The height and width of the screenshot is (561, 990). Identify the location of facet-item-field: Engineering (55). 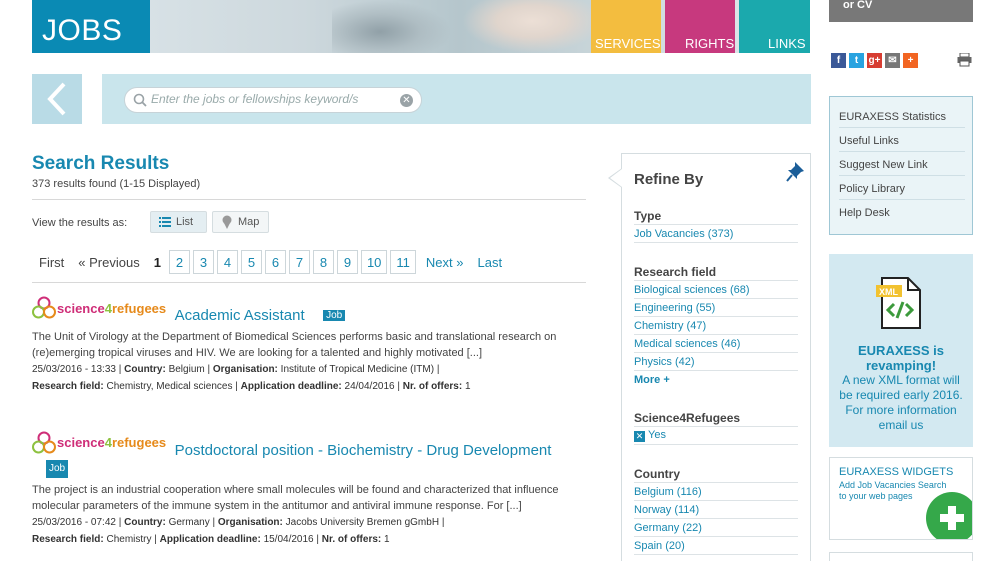
(716, 308).